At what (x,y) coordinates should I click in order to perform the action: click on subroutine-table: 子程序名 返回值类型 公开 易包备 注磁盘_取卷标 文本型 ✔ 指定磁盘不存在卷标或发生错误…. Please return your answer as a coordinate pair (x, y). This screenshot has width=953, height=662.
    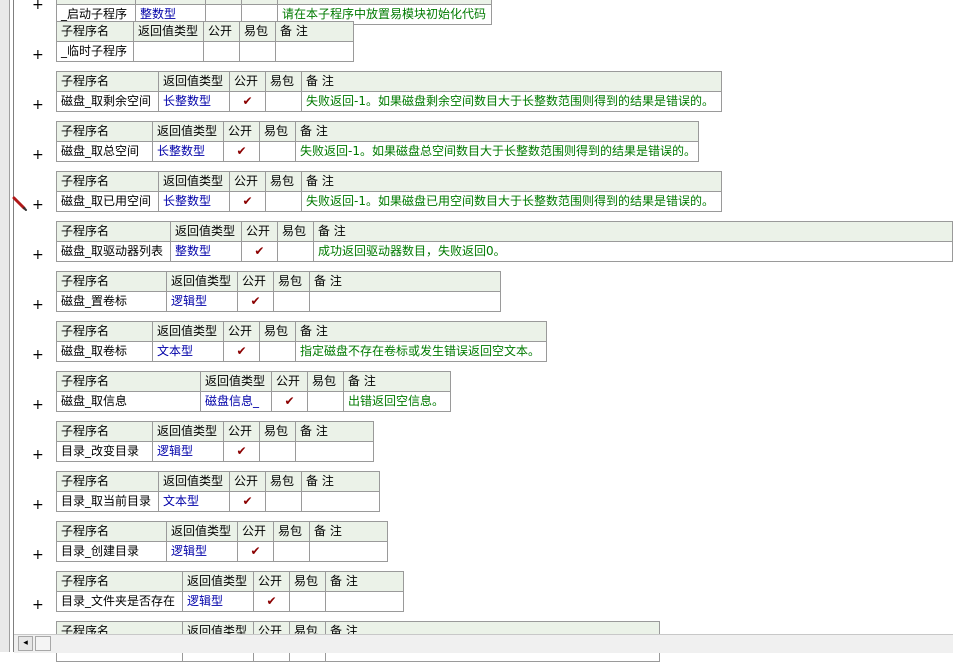
    Looking at the image, I should click on (301, 341).